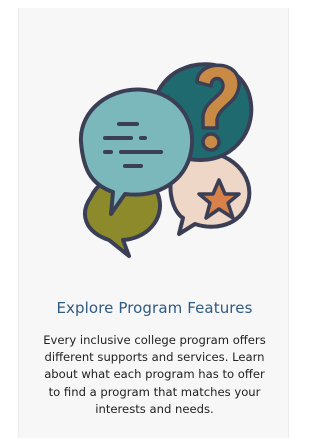  What do you see at coordinates (154, 340) in the screenshot?
I see `description-line: Every inclusive college program offers` at bounding box center [154, 340].